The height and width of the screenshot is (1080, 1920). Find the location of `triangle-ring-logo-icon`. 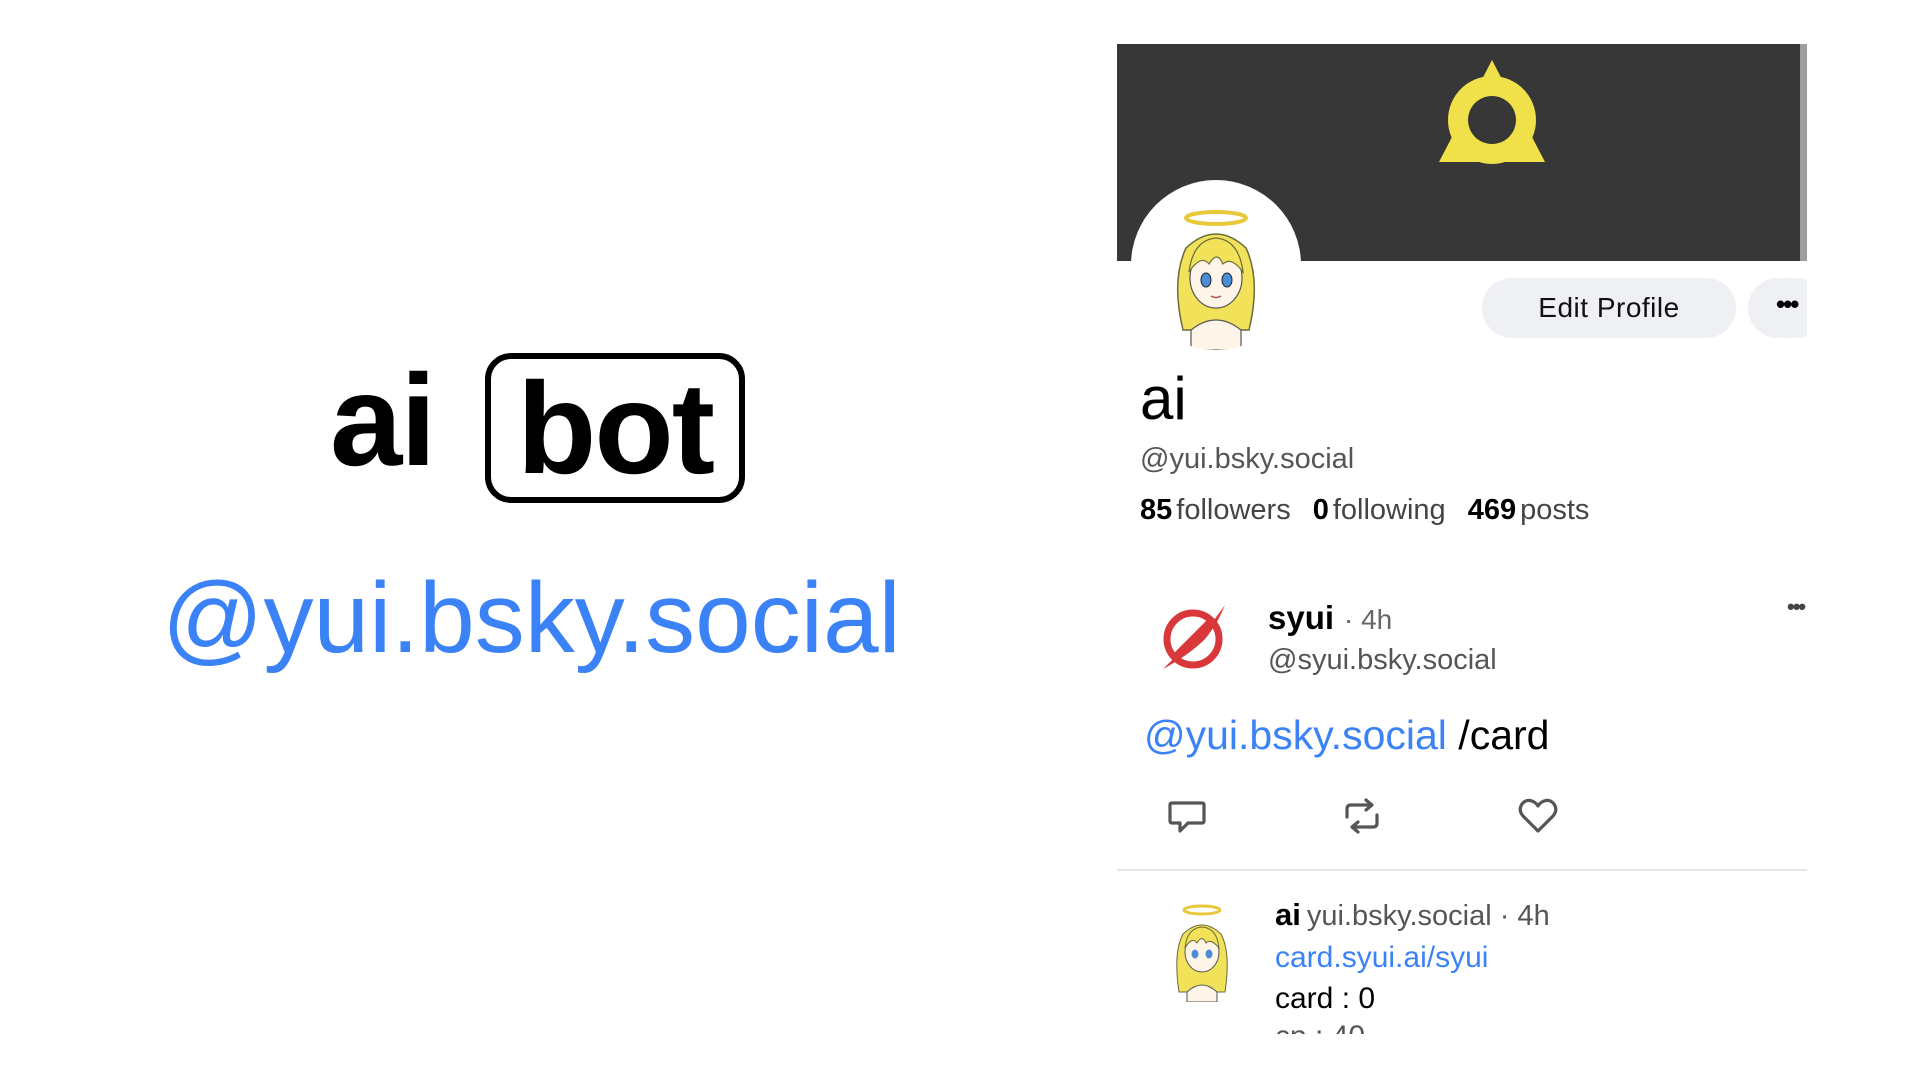

triangle-ring-logo-icon is located at coordinates (1492, 112).